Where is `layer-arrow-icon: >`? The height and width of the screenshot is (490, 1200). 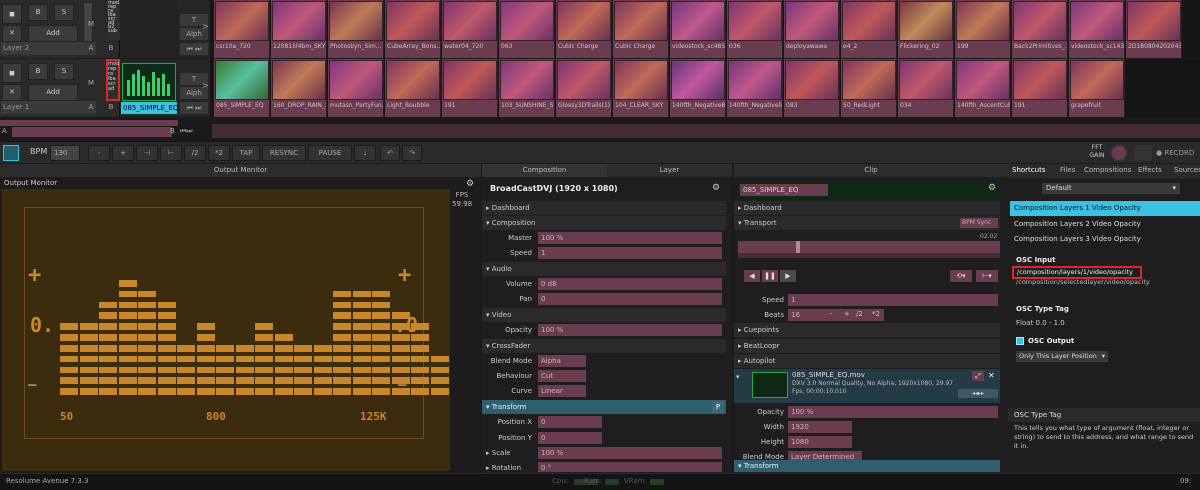
layer-arrow-icon: > is located at coordinates (205, 26).